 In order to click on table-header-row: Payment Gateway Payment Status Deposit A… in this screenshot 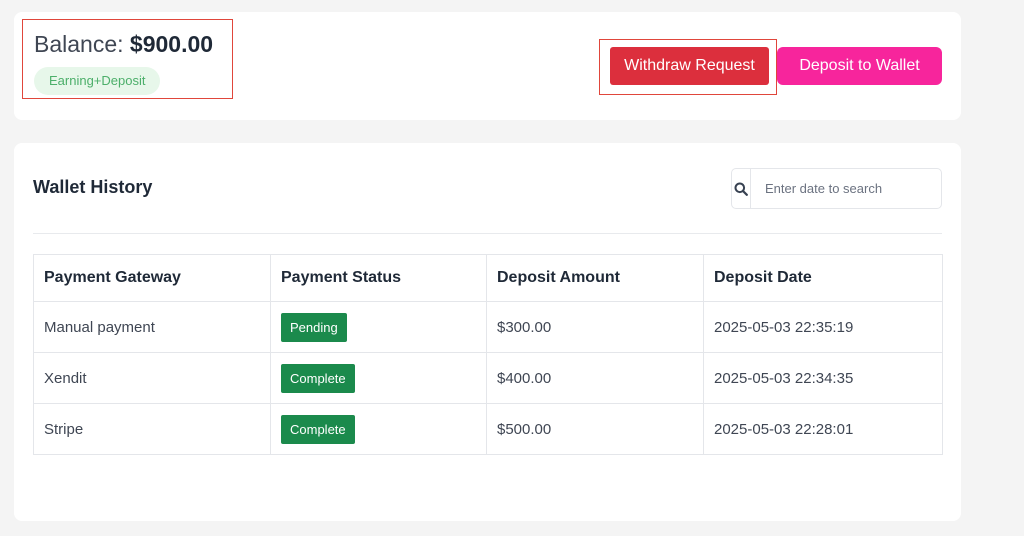, I will do `click(488, 278)`.